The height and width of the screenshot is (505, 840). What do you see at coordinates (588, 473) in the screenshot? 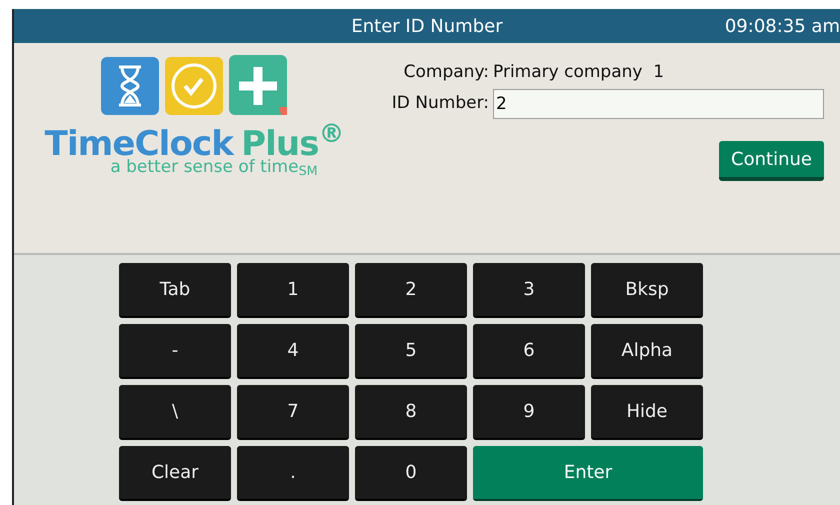
I see `enter-key: Enter` at bounding box center [588, 473].